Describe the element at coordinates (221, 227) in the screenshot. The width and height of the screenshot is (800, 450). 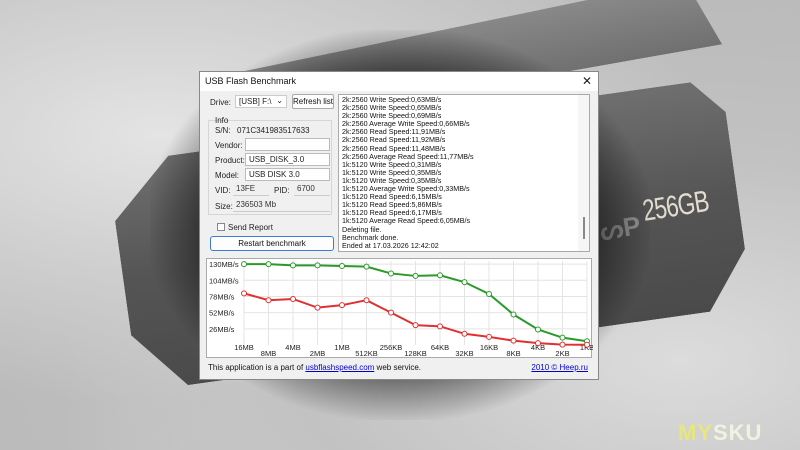
I see `send-report-checkbox` at that location.